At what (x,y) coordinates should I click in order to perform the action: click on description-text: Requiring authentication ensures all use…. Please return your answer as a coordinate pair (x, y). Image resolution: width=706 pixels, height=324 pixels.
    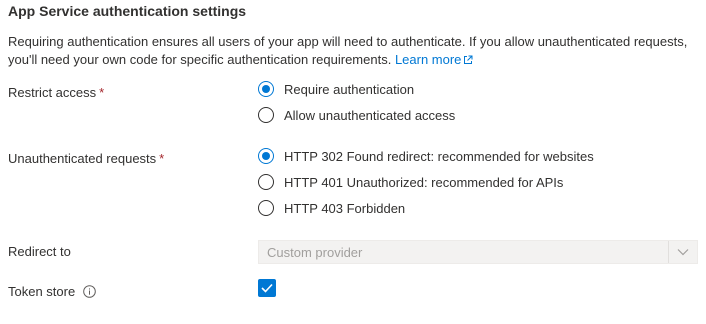
    Looking at the image, I should click on (348, 50).